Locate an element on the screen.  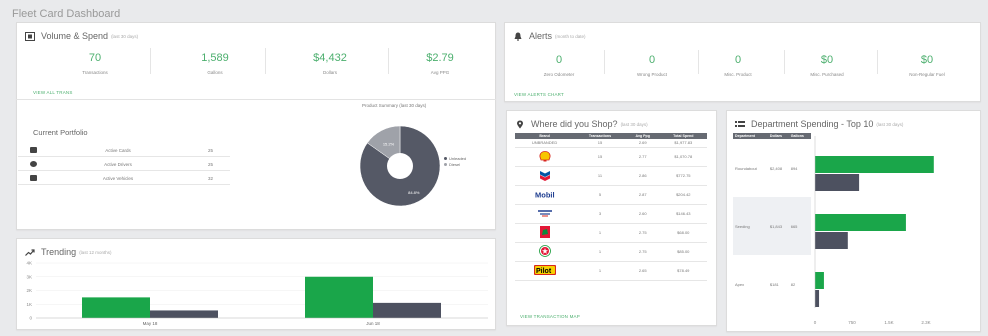
table-row: Pilot 1 2.65 $78.49 is located at coordinates (611, 271).